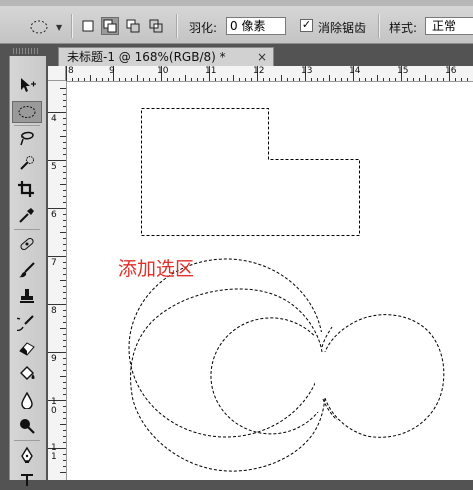  Describe the element at coordinates (269, 74) in the screenshot. I see `horizontal-ruler: 8 9 10 11 12 13 14 15 16` at that location.